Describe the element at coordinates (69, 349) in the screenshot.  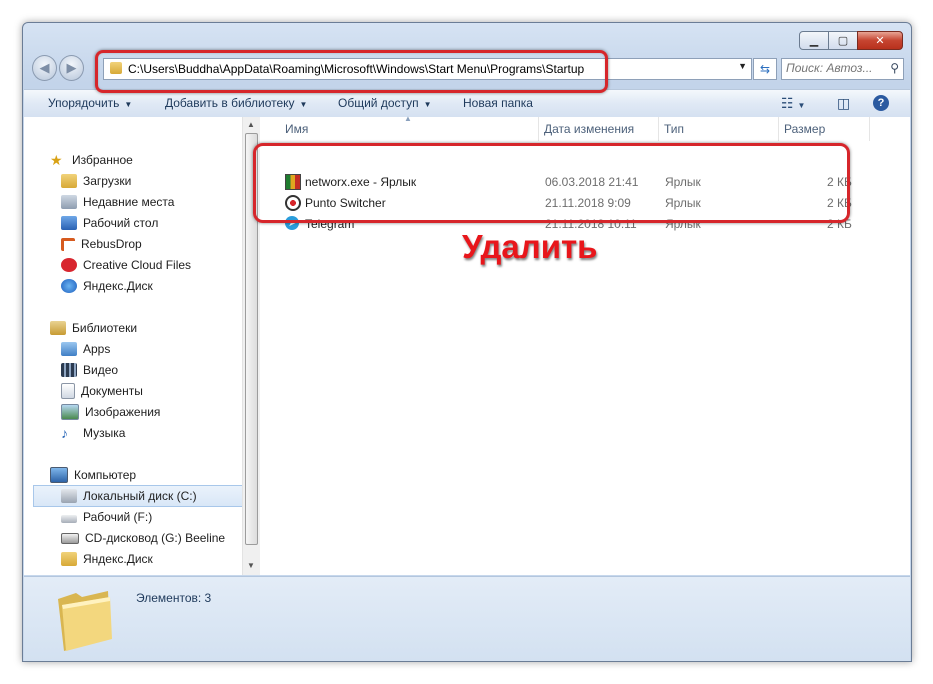
I see `apps-library-icon` at that location.